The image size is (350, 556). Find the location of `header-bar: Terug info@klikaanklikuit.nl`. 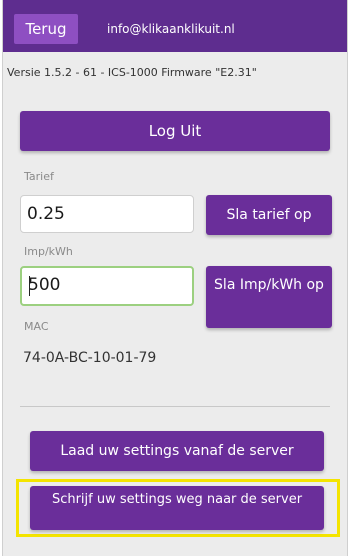

header-bar: Terug info@klikaanklikuit.nl is located at coordinates (175, 26).